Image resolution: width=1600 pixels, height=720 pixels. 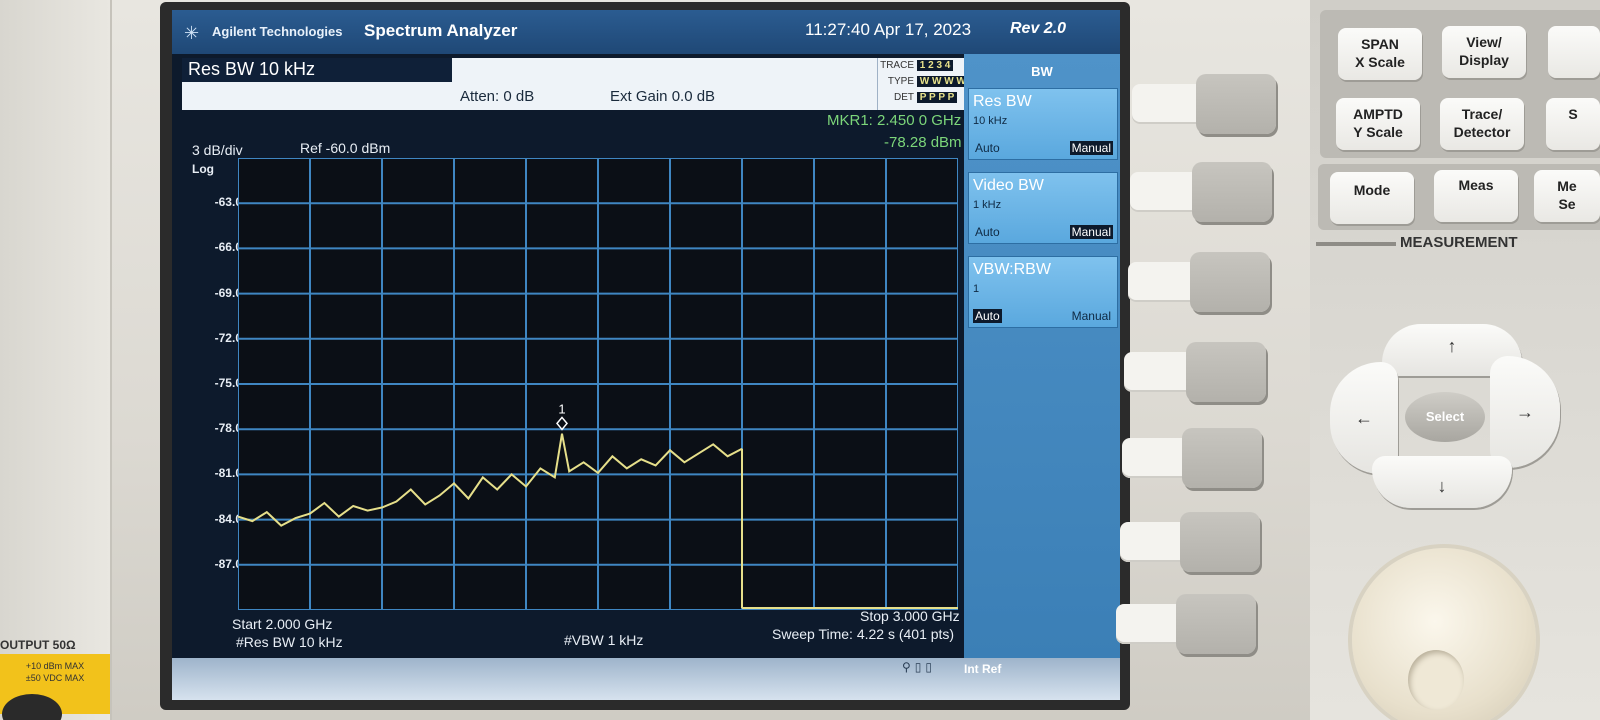 What do you see at coordinates (1220, 542) in the screenshot?
I see `softkey-6-button` at bounding box center [1220, 542].